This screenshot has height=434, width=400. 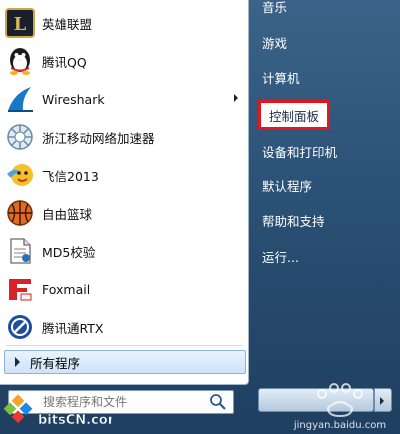 I want to click on program-label: 腾讯通RTX, so click(x=73, y=328).